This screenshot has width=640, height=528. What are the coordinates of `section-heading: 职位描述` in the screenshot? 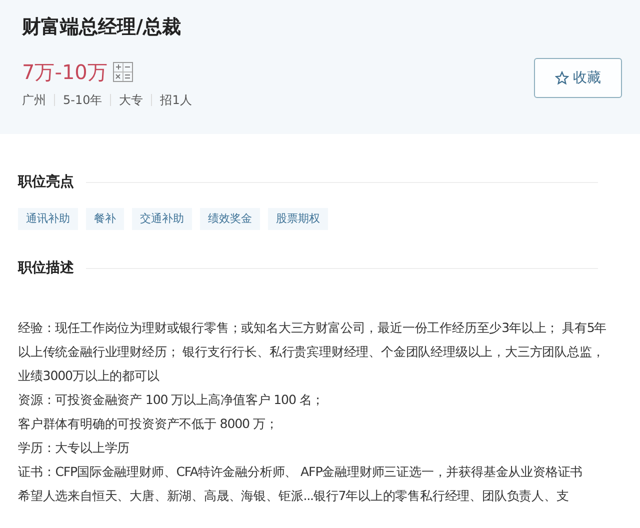 It's located at (46, 268).